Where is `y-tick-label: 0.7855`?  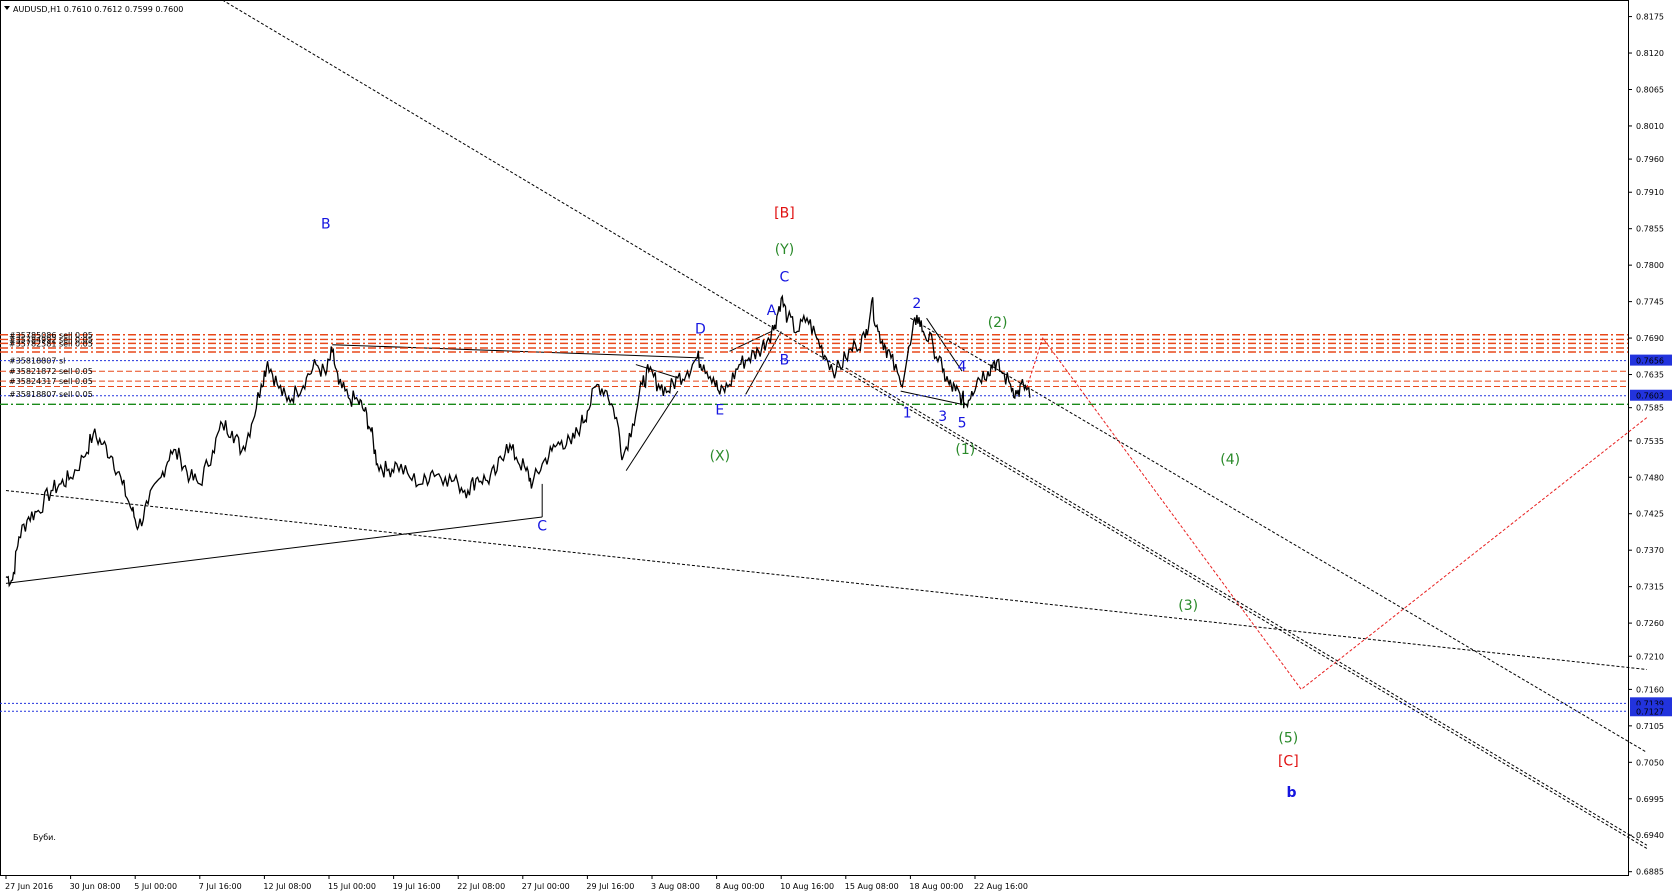 y-tick-label: 0.7855 is located at coordinates (1650, 229).